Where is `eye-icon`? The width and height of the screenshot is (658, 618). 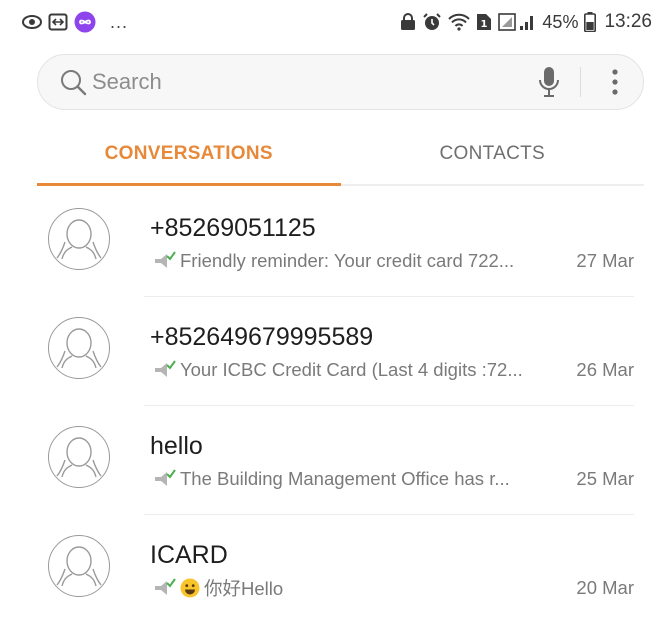 eye-icon is located at coordinates (32, 22).